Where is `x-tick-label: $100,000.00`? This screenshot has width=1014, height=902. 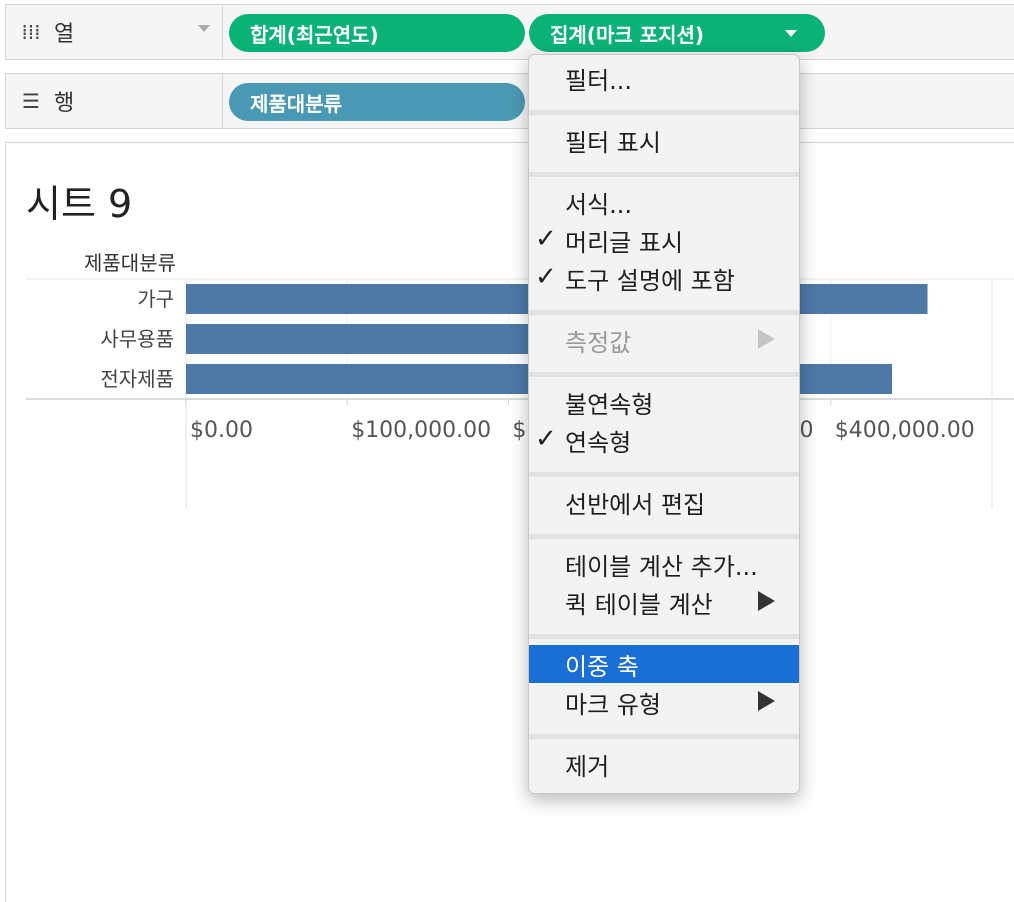 x-tick-label: $100,000.00 is located at coordinates (421, 430).